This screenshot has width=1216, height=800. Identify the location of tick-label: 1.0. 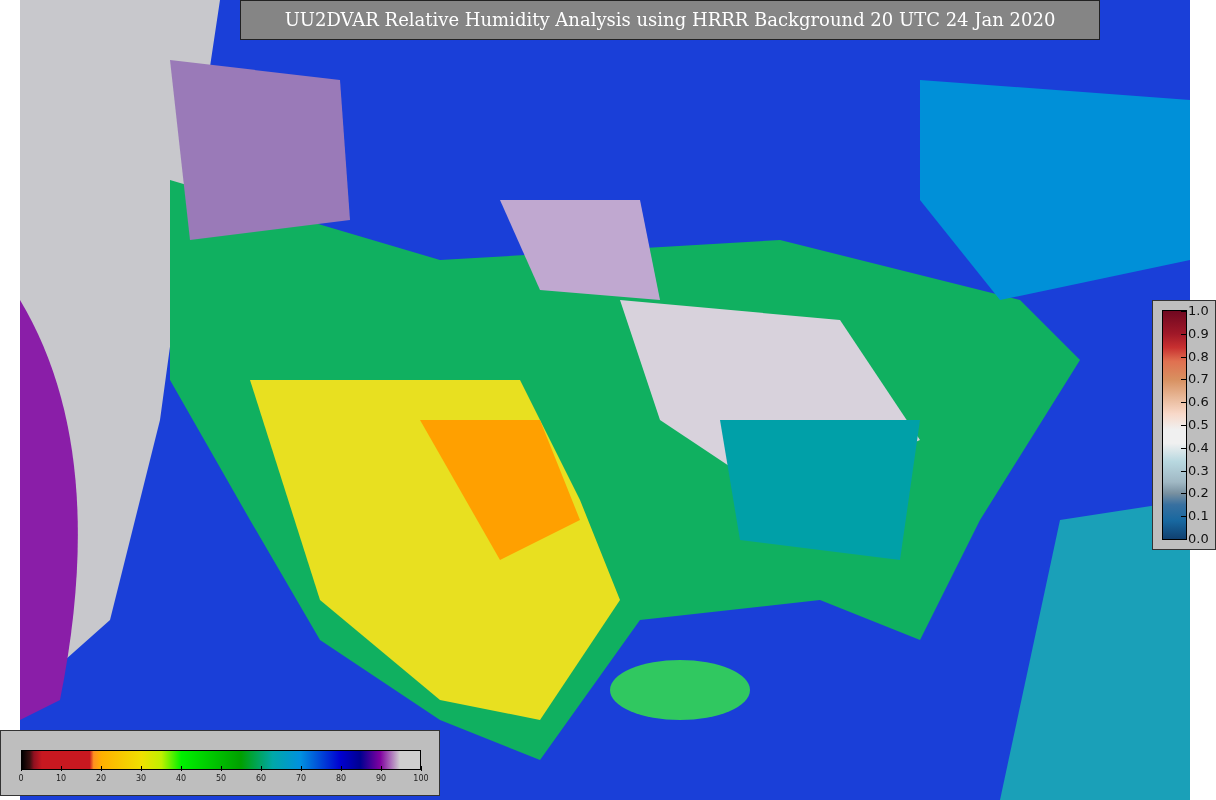
(1198, 311).